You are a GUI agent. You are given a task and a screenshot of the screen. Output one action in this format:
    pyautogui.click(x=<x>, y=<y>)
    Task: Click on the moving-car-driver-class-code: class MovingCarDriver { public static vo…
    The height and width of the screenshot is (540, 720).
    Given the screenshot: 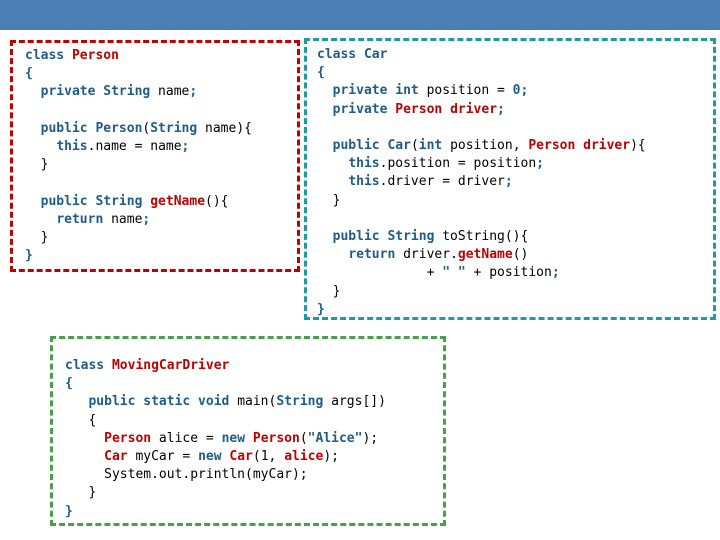 What is the action you would take?
    pyautogui.click(x=225, y=438)
    